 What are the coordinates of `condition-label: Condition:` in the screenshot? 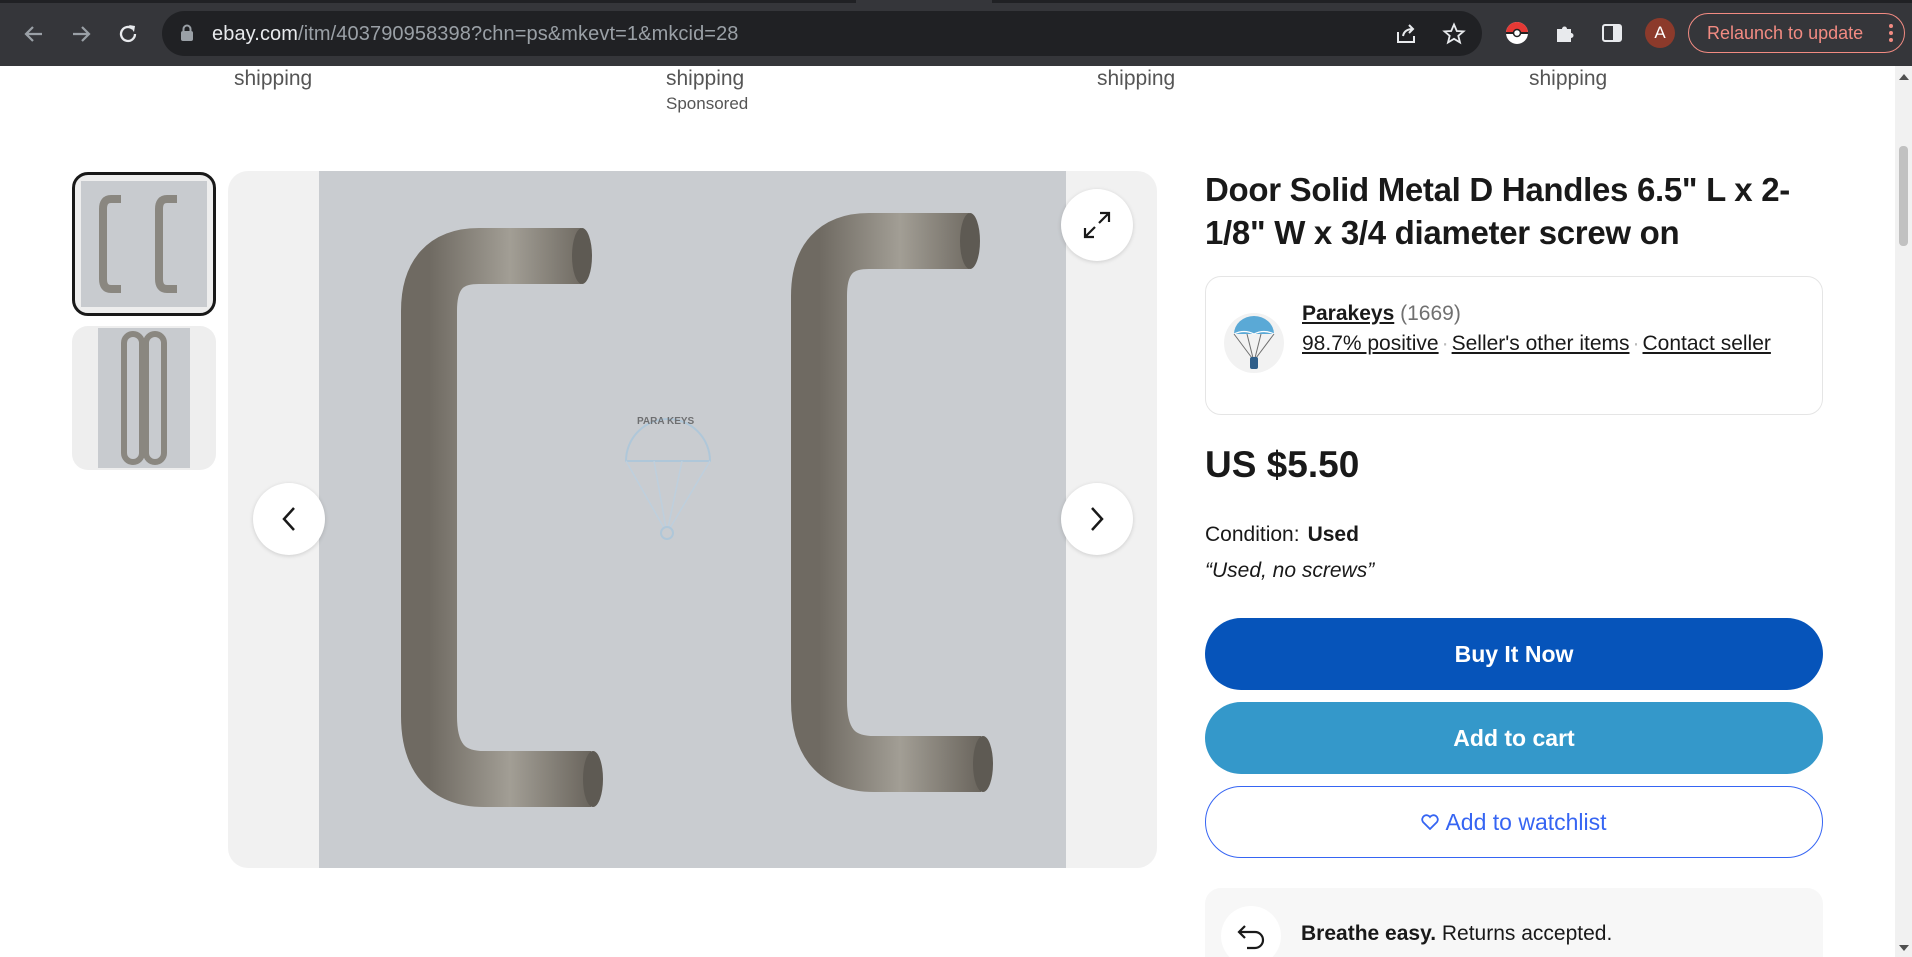 It's located at (1252, 534).